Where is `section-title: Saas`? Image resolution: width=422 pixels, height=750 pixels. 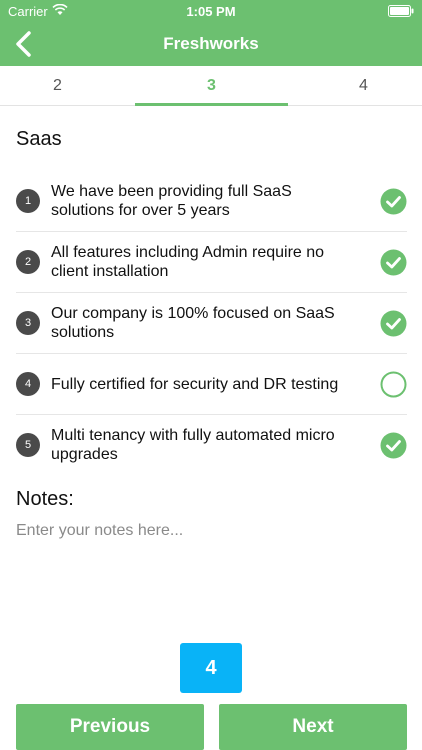 section-title: Saas is located at coordinates (39, 139).